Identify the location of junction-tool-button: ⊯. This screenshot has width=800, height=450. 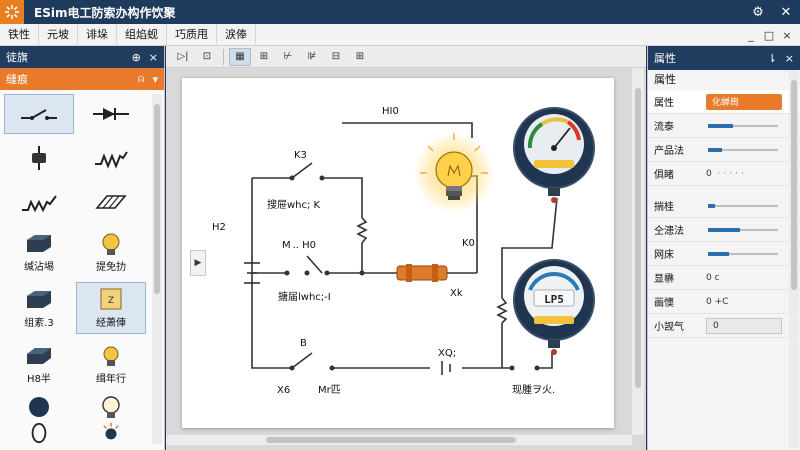
(312, 57).